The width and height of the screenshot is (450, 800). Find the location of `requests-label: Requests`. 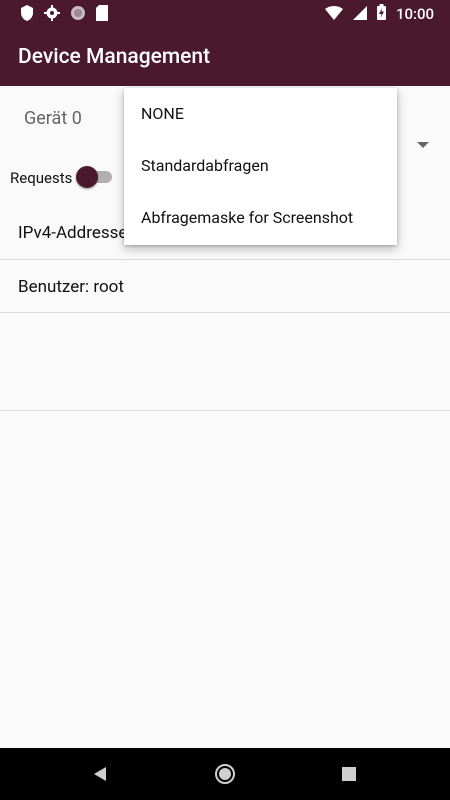

requests-label: Requests is located at coordinates (41, 178).